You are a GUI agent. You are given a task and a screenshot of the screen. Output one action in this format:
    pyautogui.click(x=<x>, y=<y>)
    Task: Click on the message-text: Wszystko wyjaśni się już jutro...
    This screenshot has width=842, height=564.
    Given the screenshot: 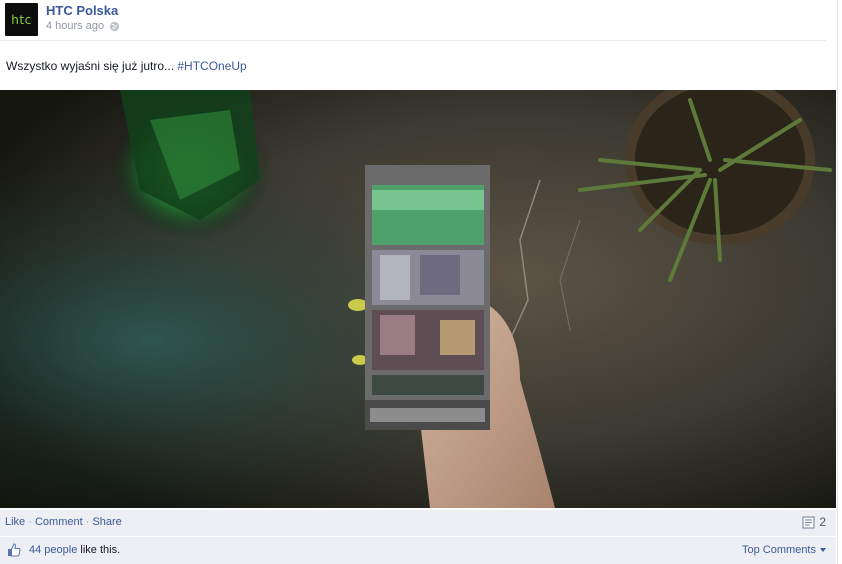 What is the action you would take?
    pyautogui.click(x=92, y=66)
    